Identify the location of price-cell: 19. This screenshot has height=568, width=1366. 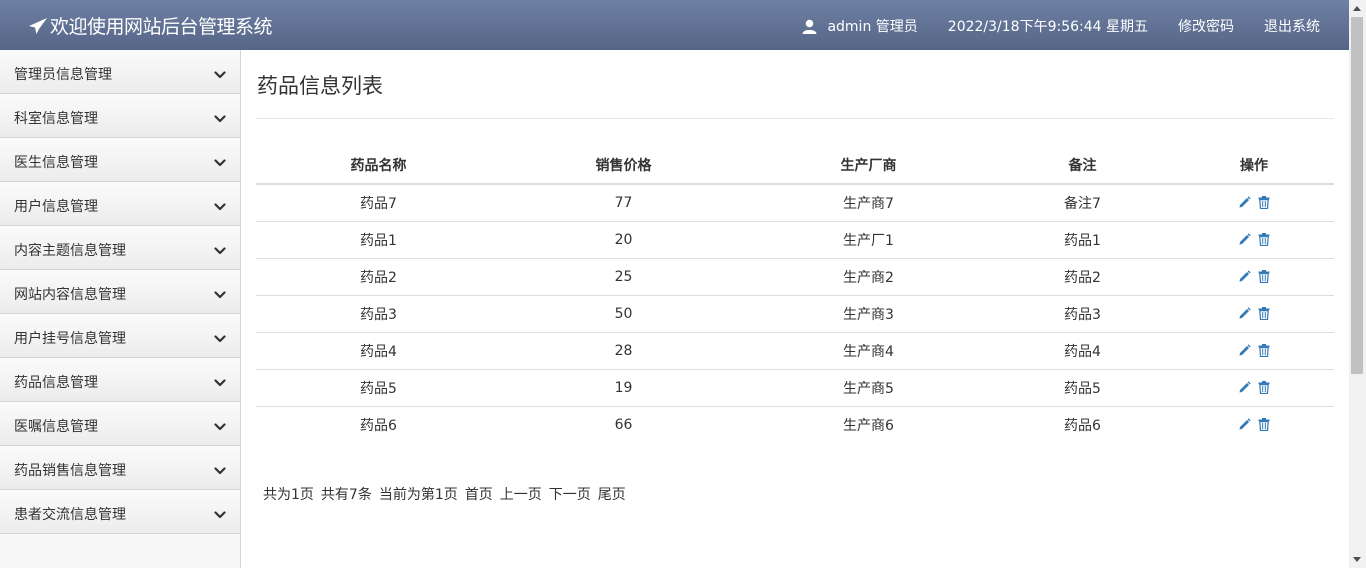
(623, 388).